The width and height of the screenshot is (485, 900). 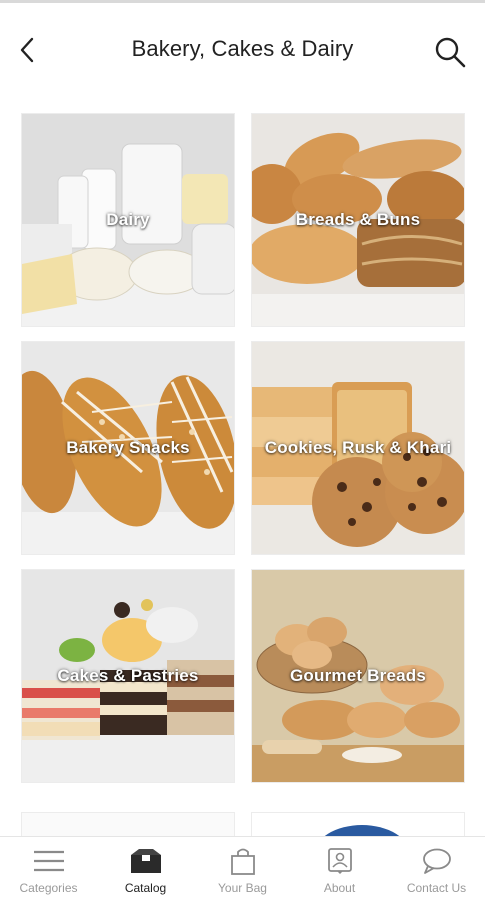 What do you see at coordinates (339, 861) in the screenshot?
I see `about-icon` at bounding box center [339, 861].